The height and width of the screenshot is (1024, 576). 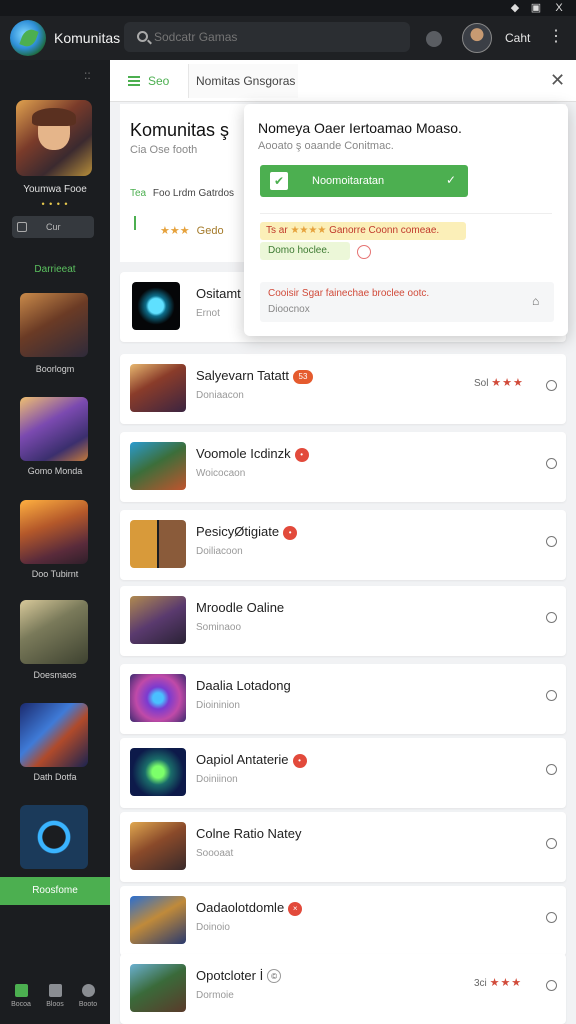 I want to click on search-bar, so click(x=267, y=37).